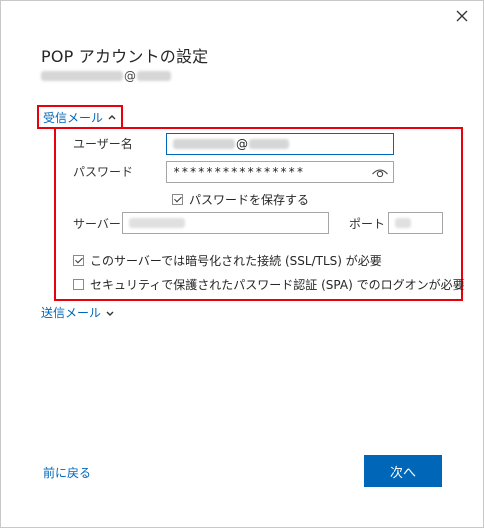  What do you see at coordinates (157, 223) in the screenshot?
I see `server-value-redacted` at bounding box center [157, 223].